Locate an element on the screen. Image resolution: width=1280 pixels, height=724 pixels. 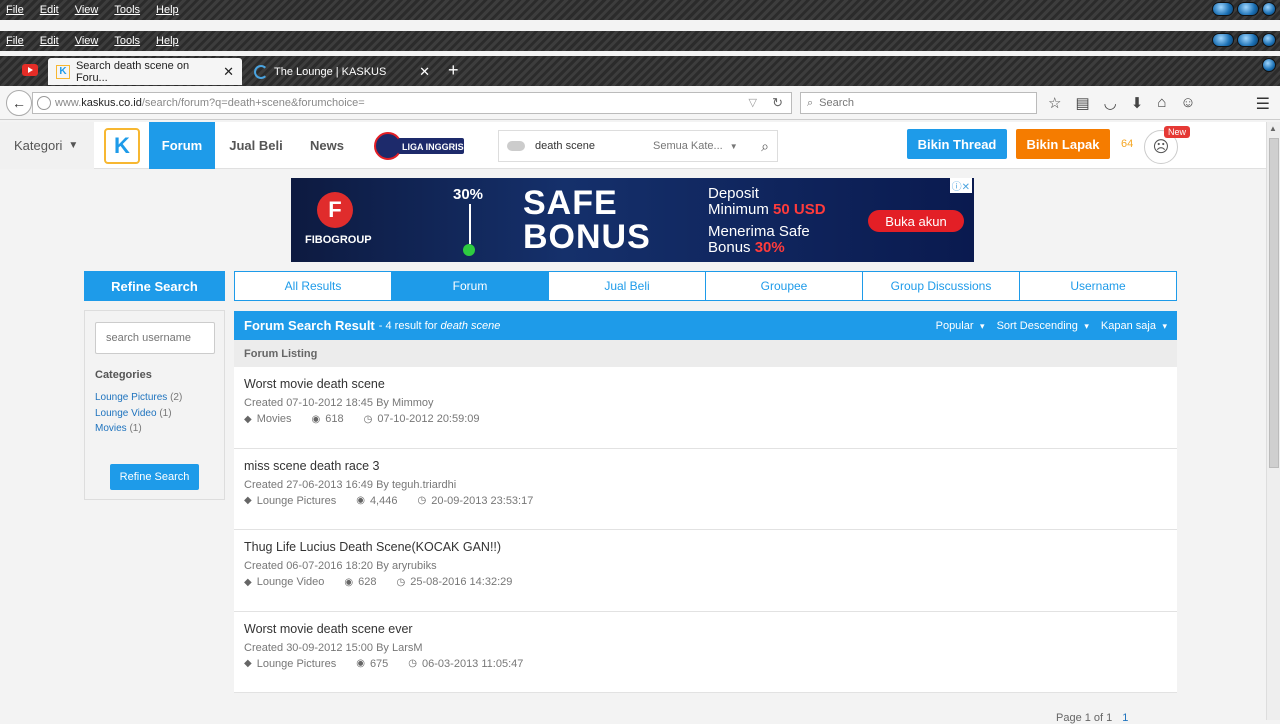
tab-username: Username is located at coordinates (1098, 286).